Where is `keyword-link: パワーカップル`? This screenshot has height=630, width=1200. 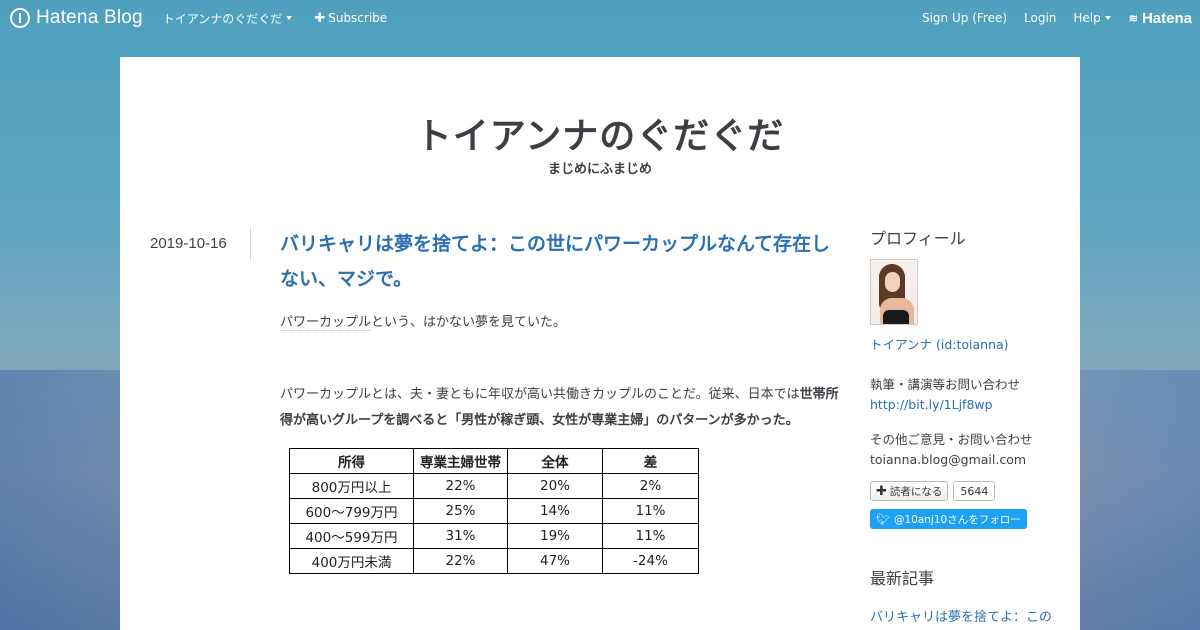
keyword-link: パワーカップル is located at coordinates (326, 323).